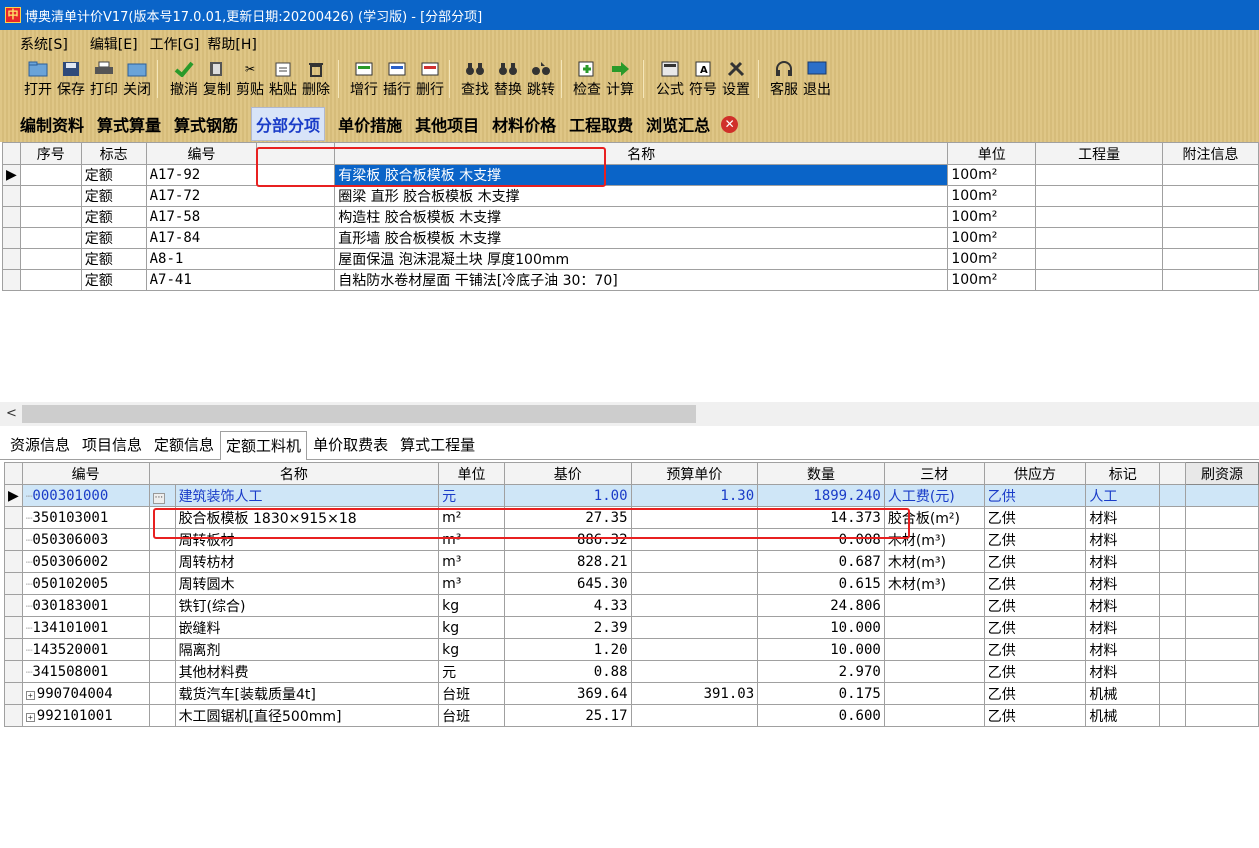  Describe the element at coordinates (40, 444) in the screenshot. I see `tab-resource-info: 资源信息` at that location.